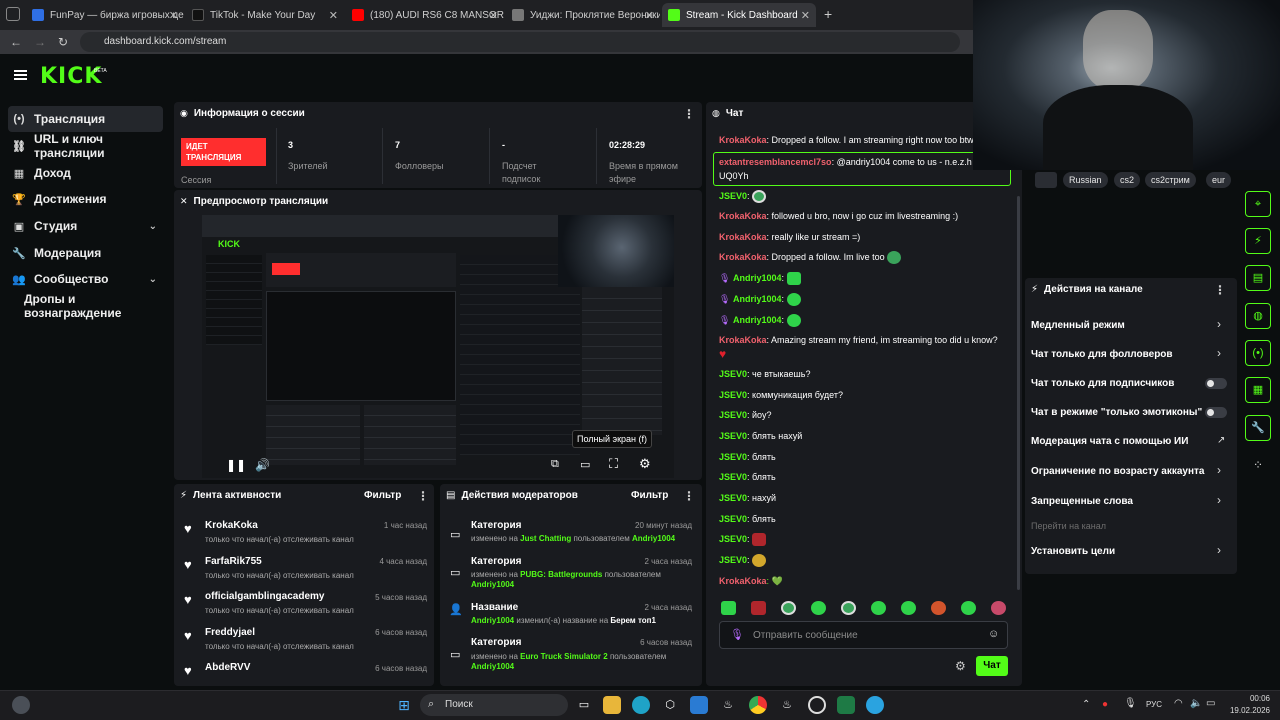  I want to click on rail-dots-icon: ⁘, so click(1258, 465).